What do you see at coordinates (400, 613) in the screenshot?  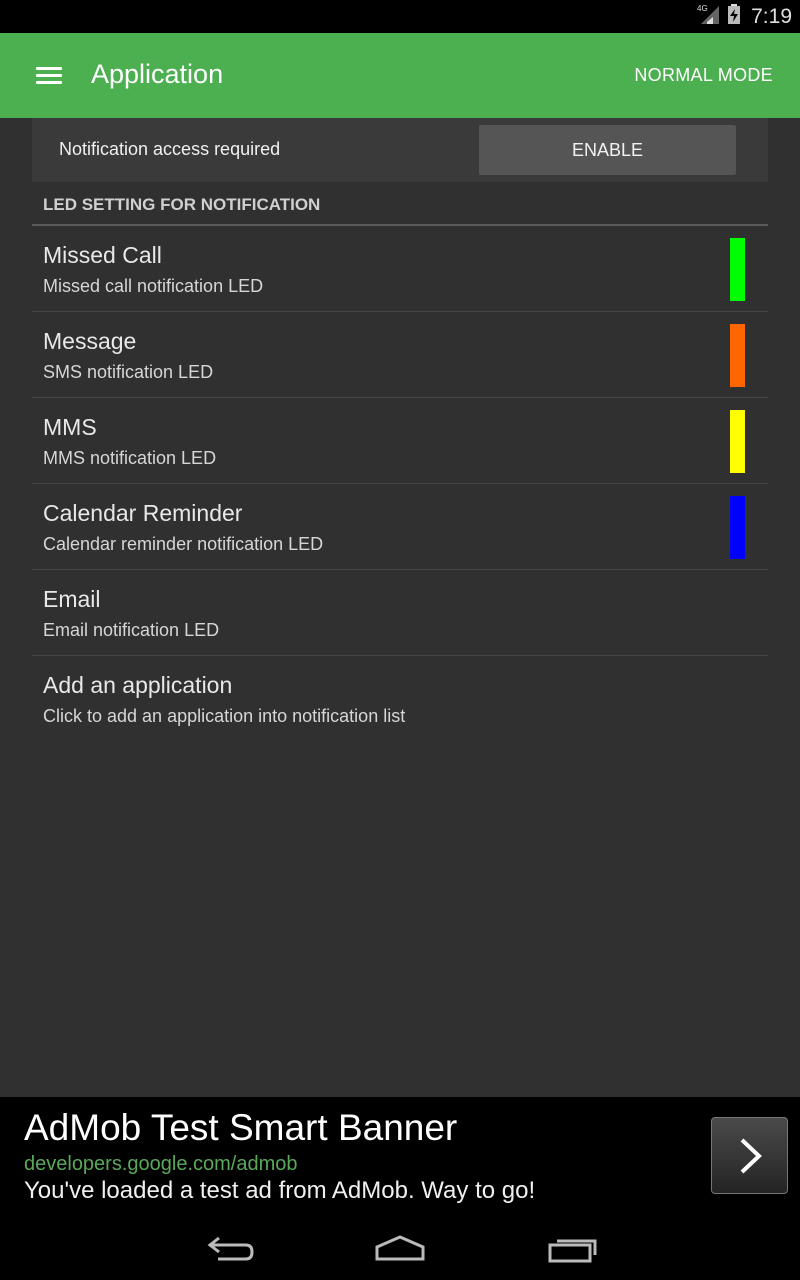 I see `list-item-email: Email Email notification LED` at bounding box center [400, 613].